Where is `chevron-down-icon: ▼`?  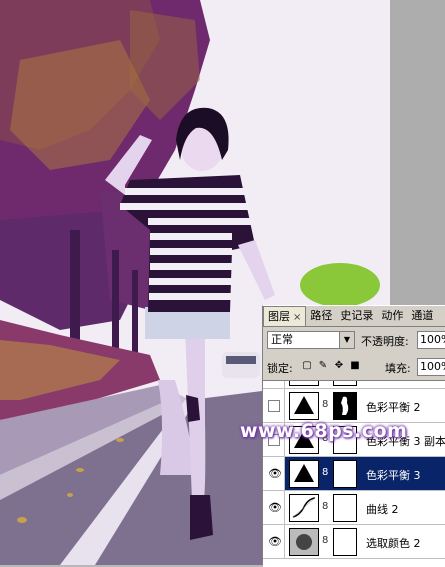
chevron-down-icon: ▼ is located at coordinates (346, 340).